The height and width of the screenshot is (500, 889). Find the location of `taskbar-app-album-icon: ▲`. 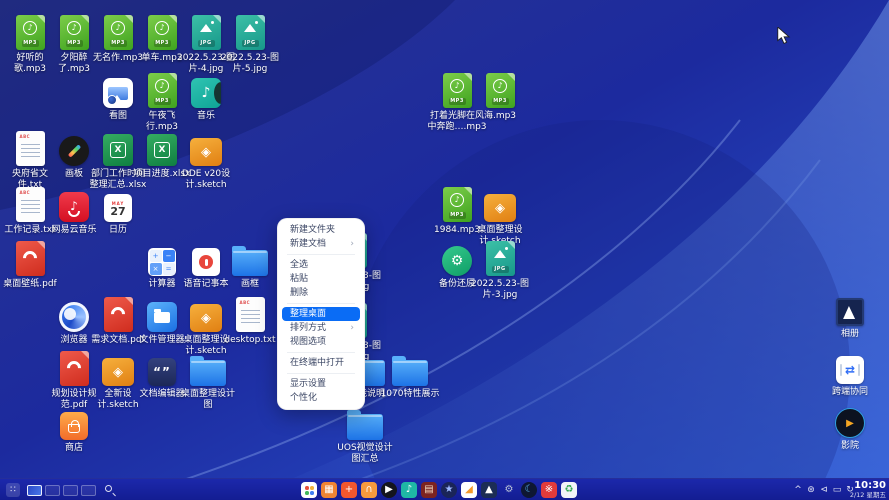

taskbar-app-album-icon: ▲ is located at coordinates (489, 490).